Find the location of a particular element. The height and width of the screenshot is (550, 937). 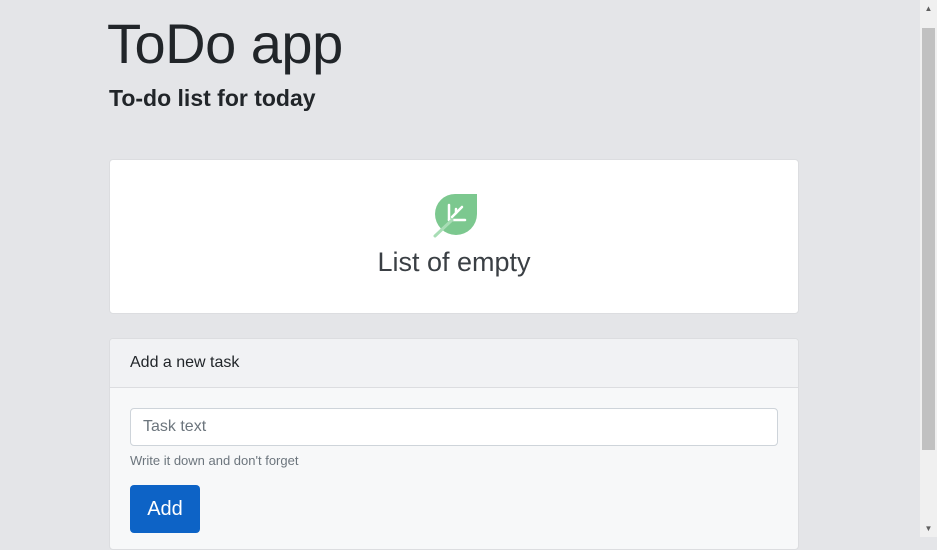

new-task-card-header: Add a new task is located at coordinates (454, 363).